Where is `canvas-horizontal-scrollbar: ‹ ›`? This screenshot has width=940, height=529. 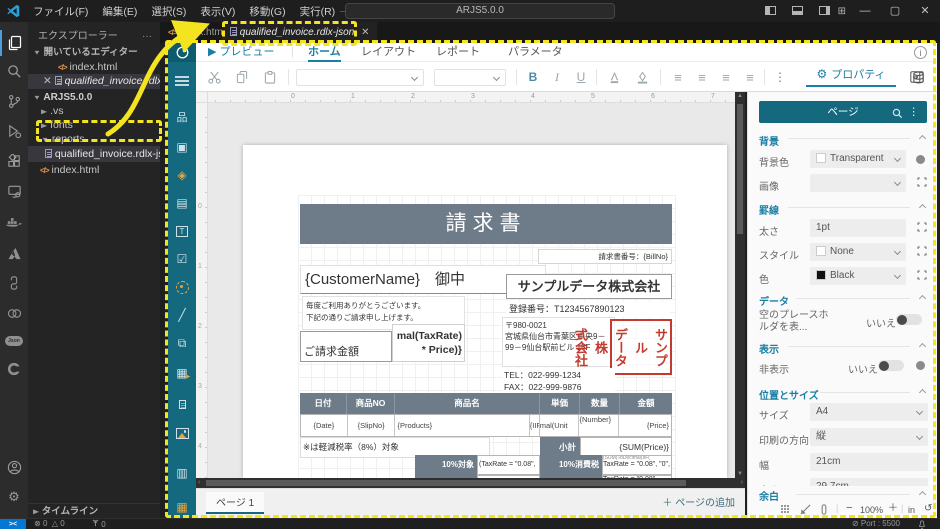 canvas-horizontal-scrollbar: ‹ › is located at coordinates (470, 483).